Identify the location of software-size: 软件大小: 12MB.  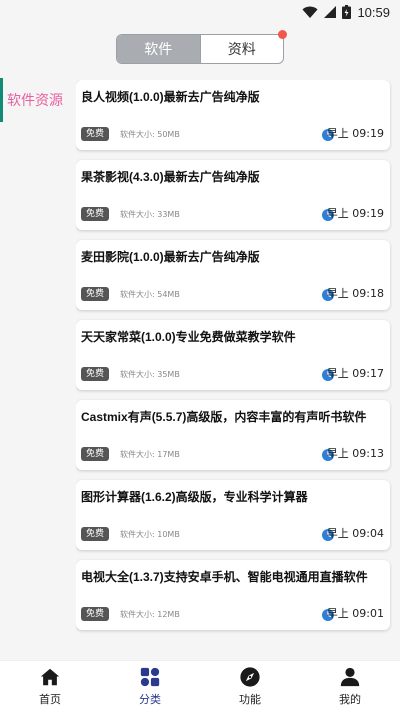
(150, 614).